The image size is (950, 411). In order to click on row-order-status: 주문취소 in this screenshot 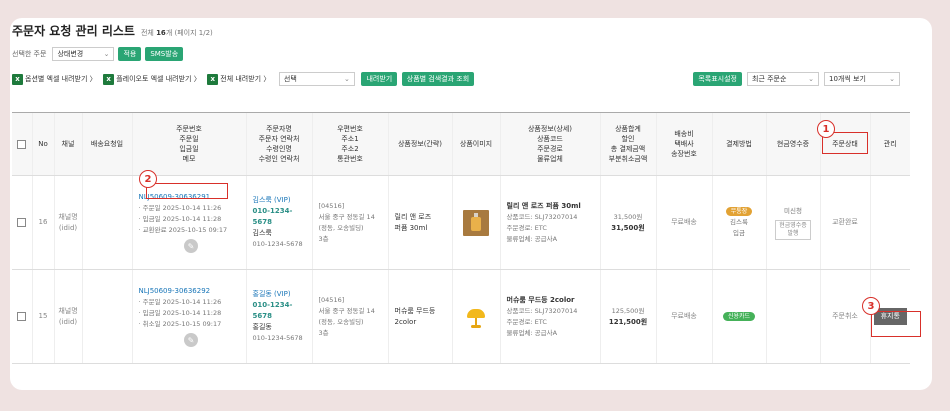, I will do `click(844, 316)`.